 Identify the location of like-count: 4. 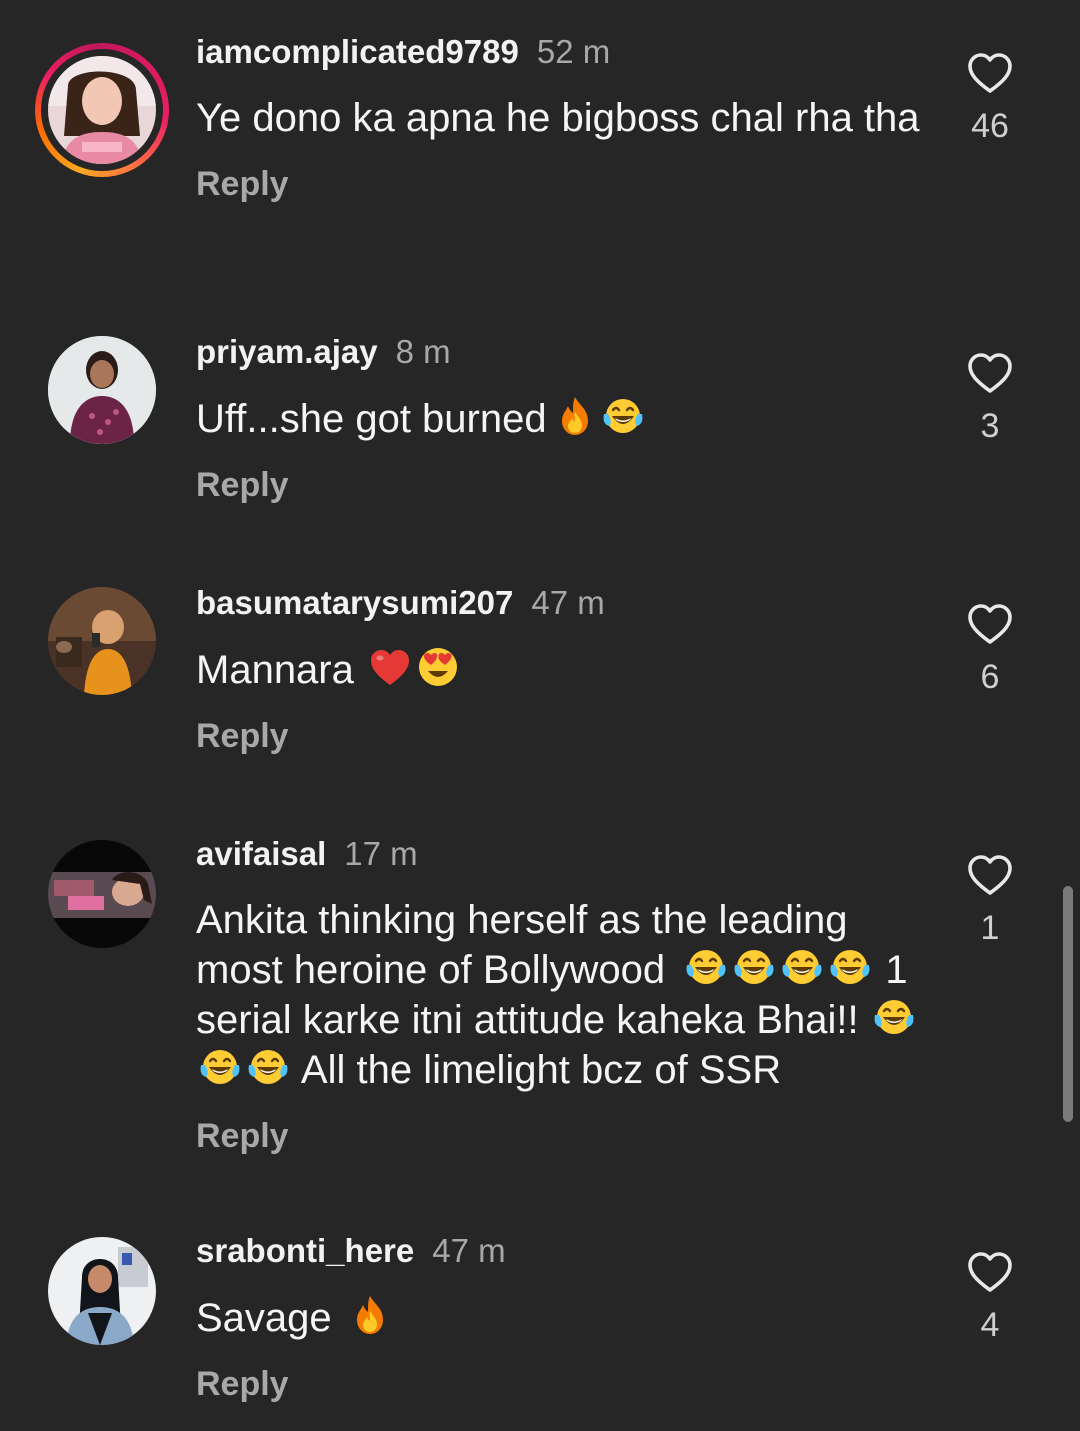
(990, 1325).